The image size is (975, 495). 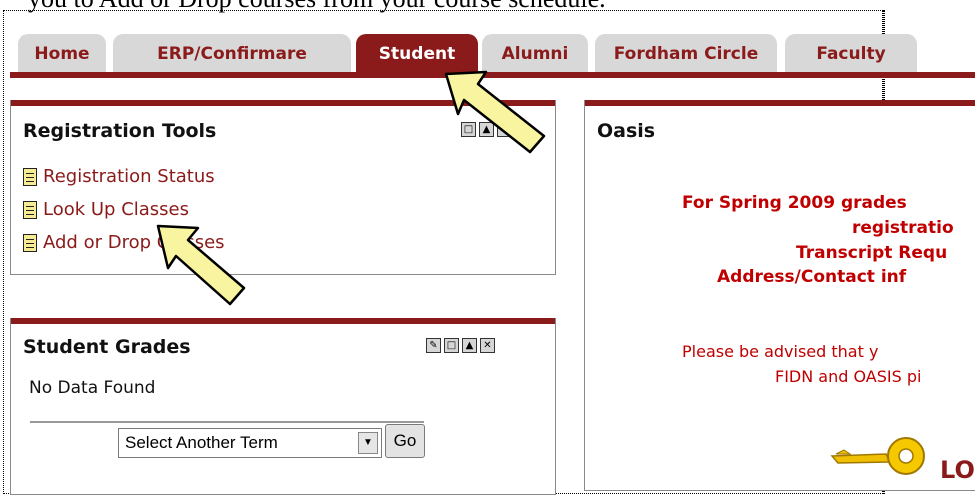 I want to click on registration-status-link: Registration Status, so click(x=119, y=176).